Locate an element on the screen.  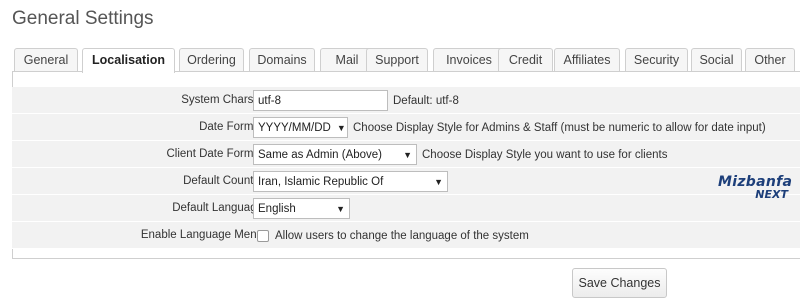
default-country-label: Default Country is located at coordinates (223, 181).